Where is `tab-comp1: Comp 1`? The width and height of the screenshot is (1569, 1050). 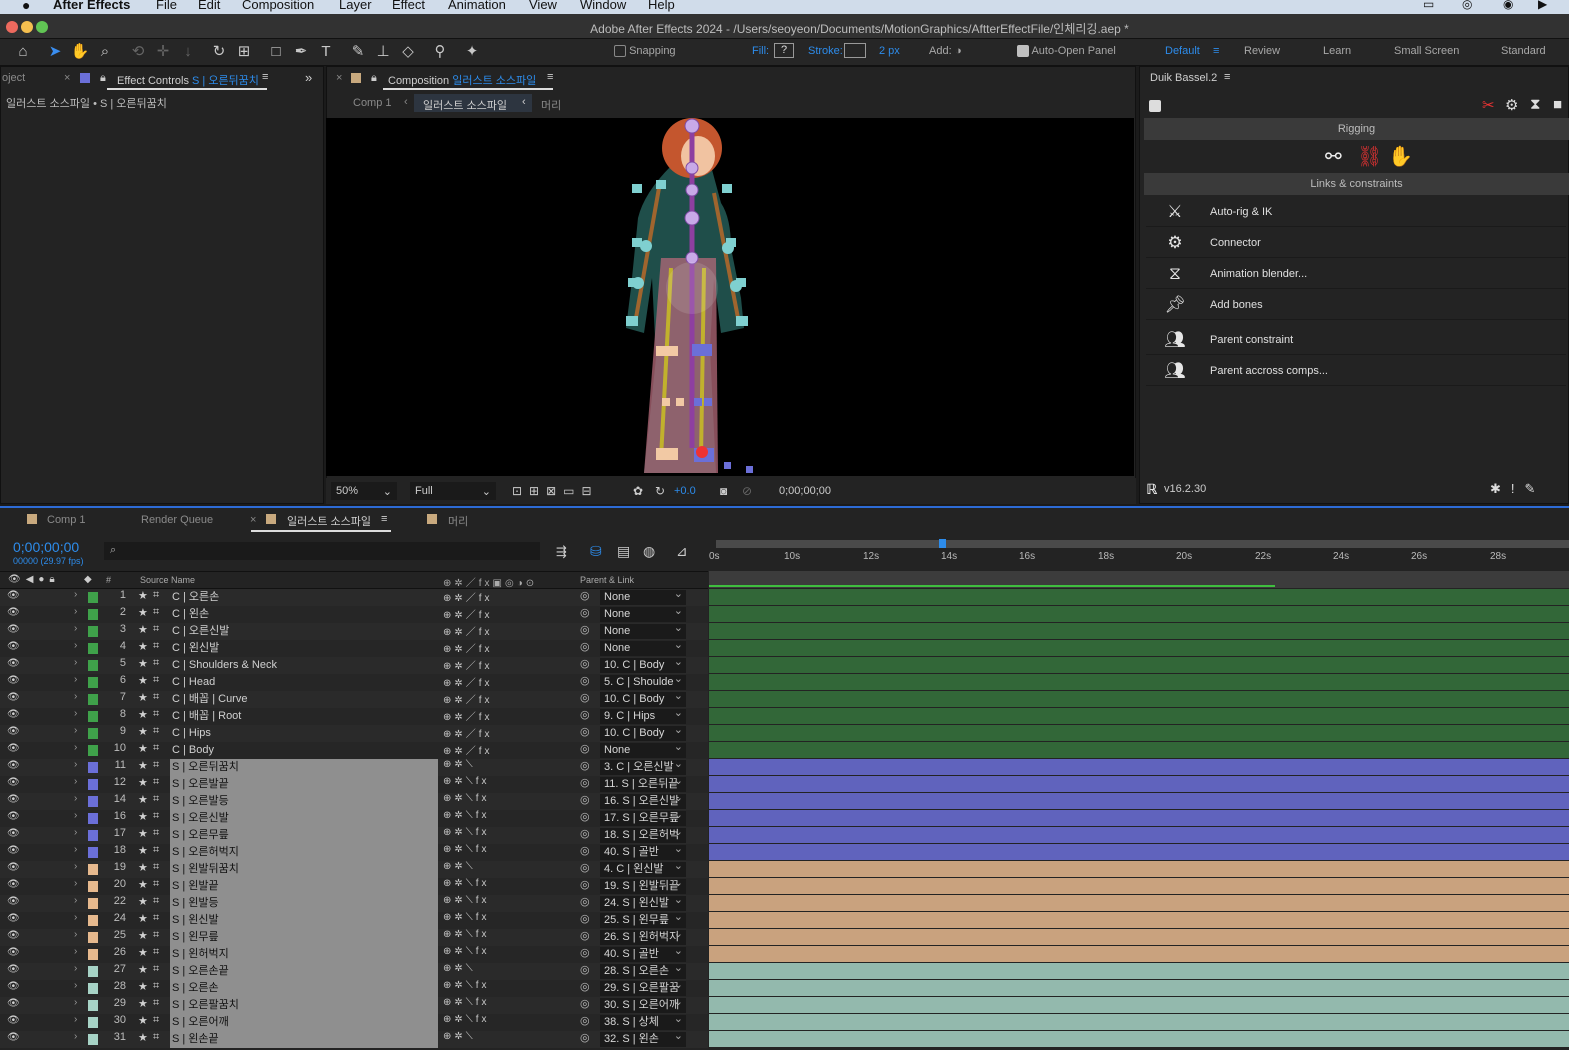 tab-comp1: Comp 1 is located at coordinates (66, 520).